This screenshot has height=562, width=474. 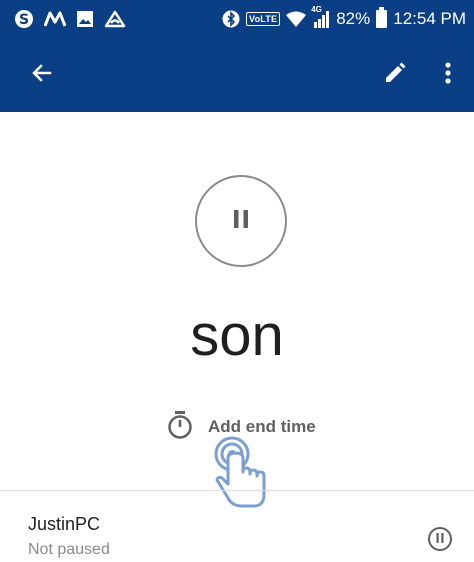 What do you see at coordinates (237, 75) in the screenshot?
I see `app-toolbar` at bounding box center [237, 75].